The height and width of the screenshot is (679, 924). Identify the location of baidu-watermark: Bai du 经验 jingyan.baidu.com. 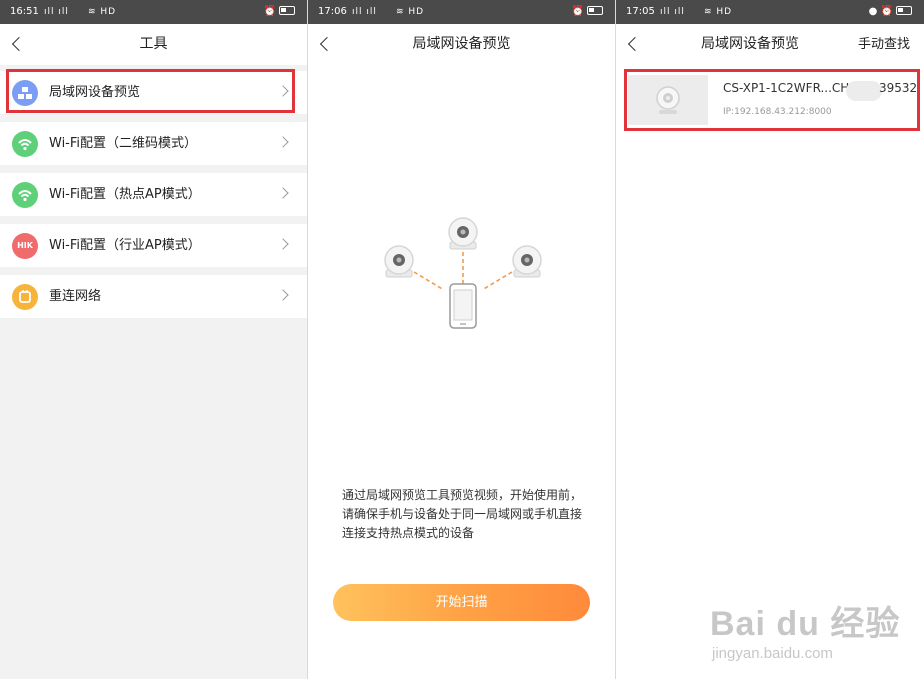
(805, 633).